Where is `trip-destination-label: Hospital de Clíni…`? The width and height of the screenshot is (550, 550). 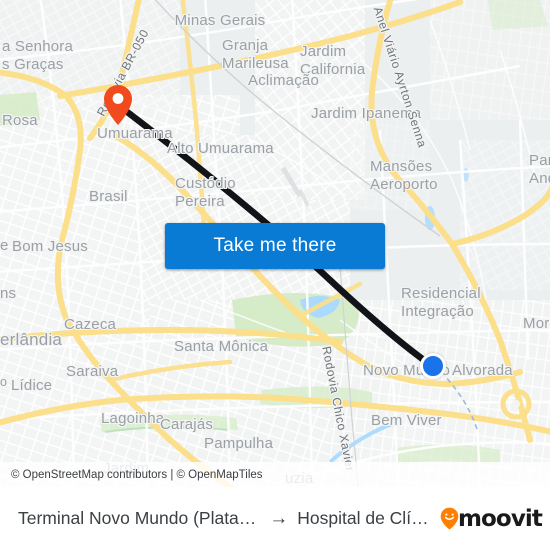 trip-destination-label: Hospital de Clíni… is located at coordinates (365, 518).